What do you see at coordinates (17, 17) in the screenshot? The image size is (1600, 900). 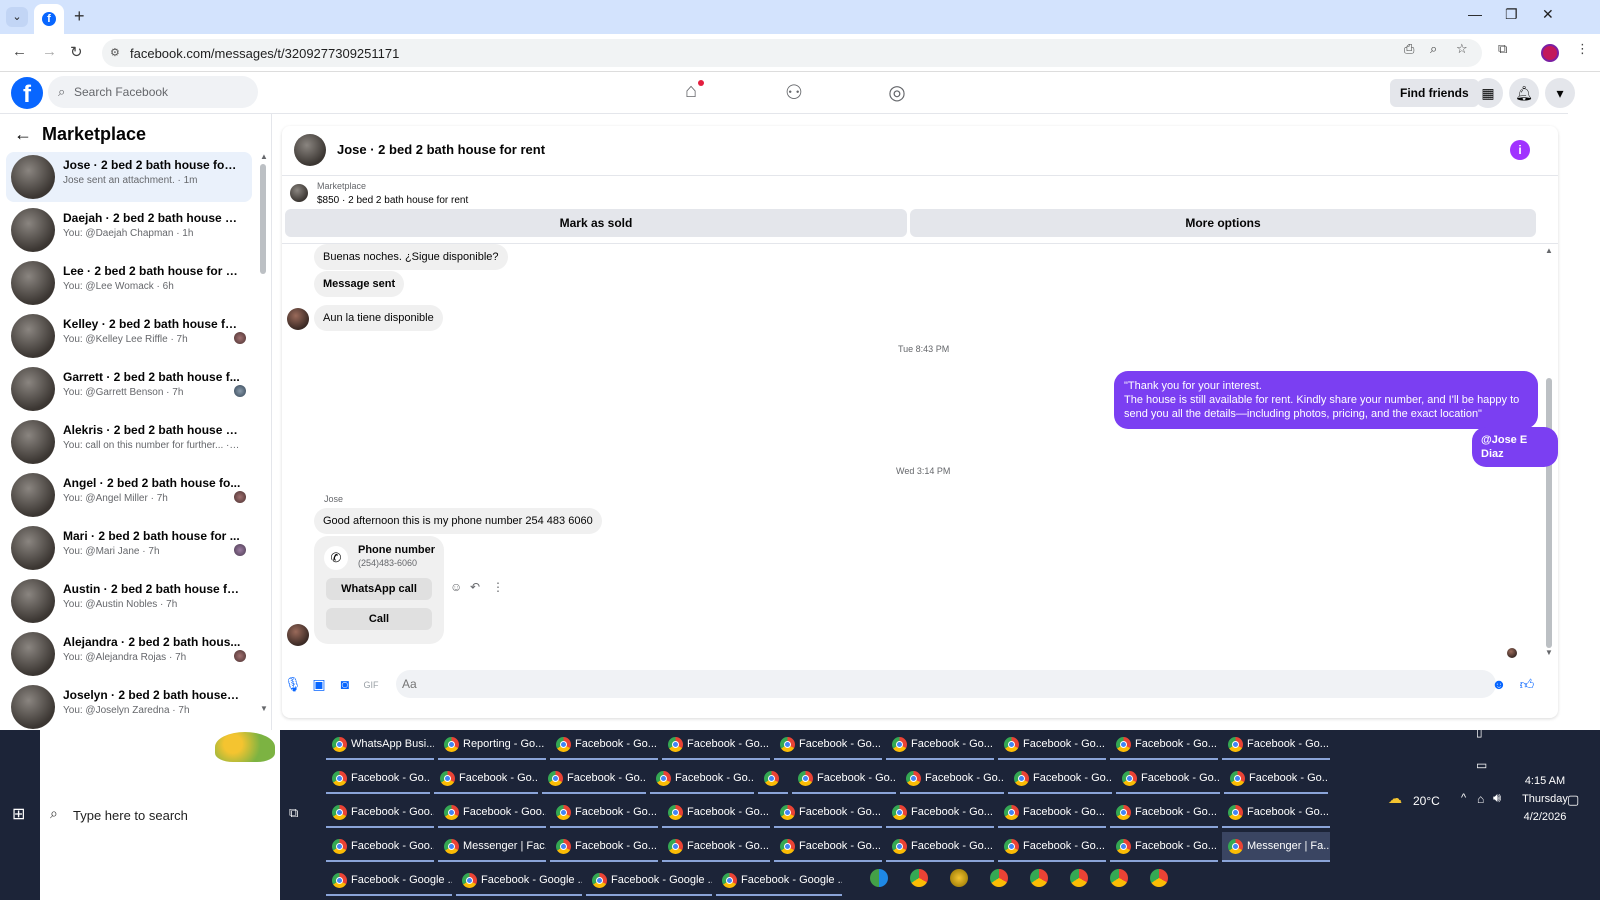 I see `tab-search-dropdown-icon: ⌄` at bounding box center [17, 17].